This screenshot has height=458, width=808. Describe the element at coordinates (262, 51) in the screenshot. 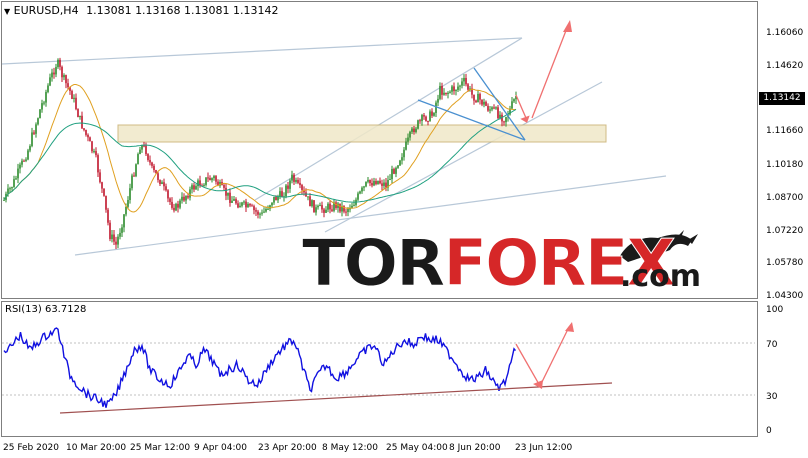

I see `channel-line-top` at that location.